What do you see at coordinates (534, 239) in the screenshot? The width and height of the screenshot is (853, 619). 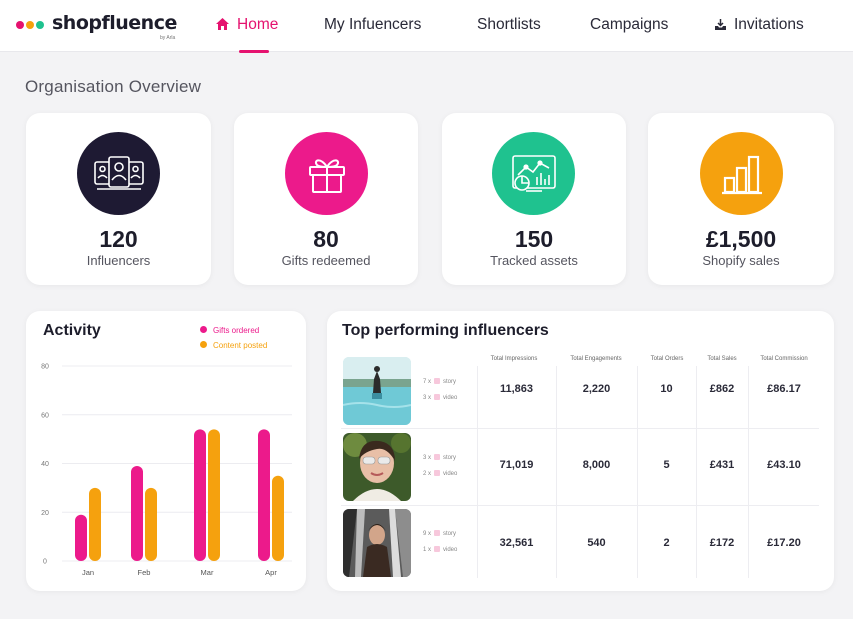 I see `stat-value: 150` at bounding box center [534, 239].